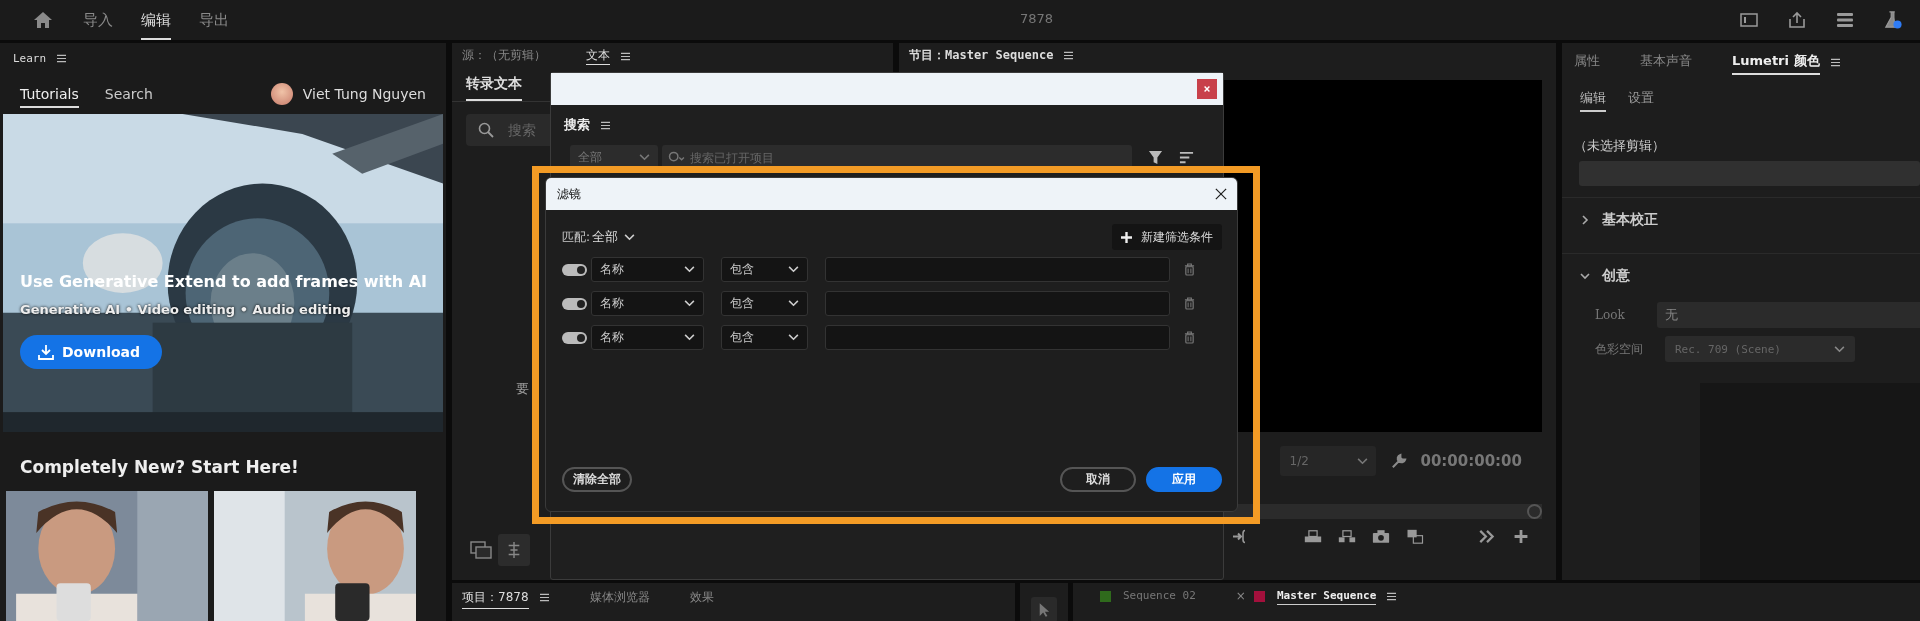 The height and width of the screenshot is (621, 1920). What do you see at coordinates (49, 94) in the screenshot?
I see `learn-tab: Tutorials` at bounding box center [49, 94].